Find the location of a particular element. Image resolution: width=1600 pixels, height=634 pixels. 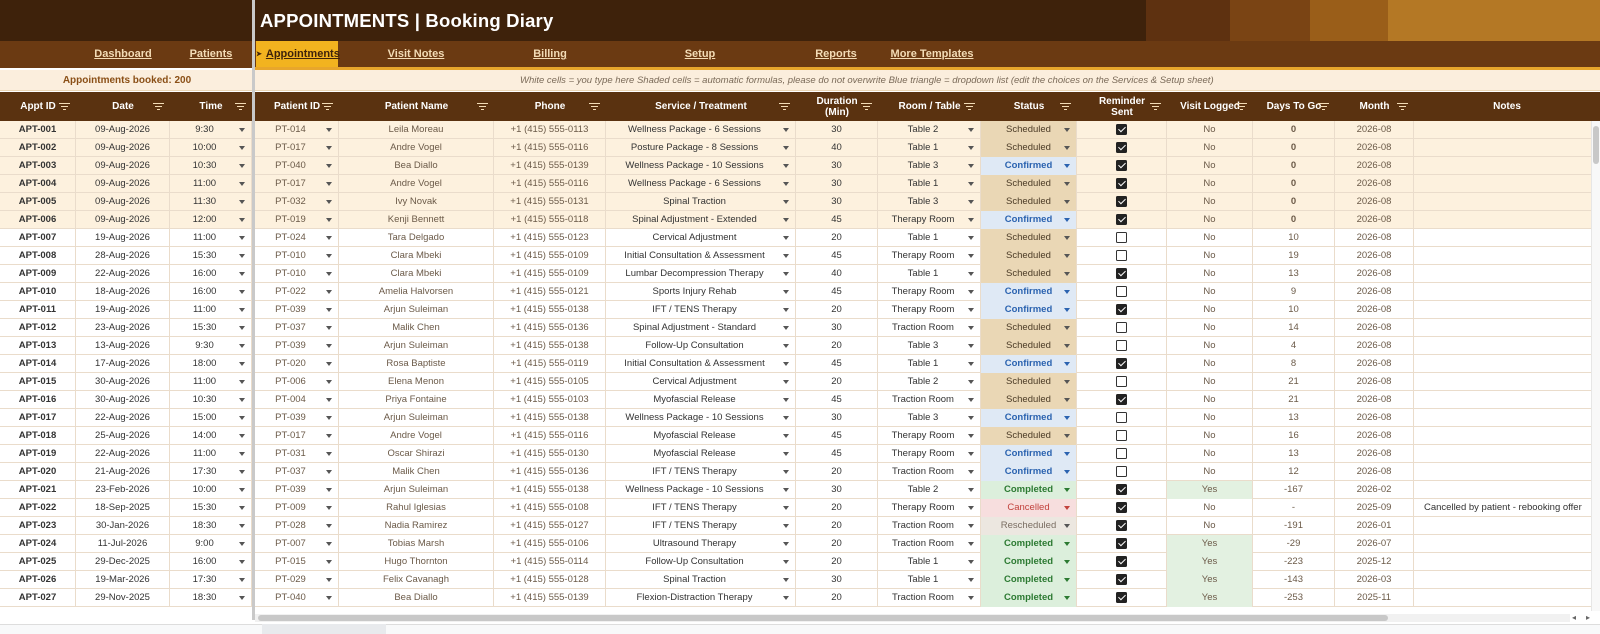

cell-phone: +1 (415) 555-0123 is located at coordinates (550, 238).